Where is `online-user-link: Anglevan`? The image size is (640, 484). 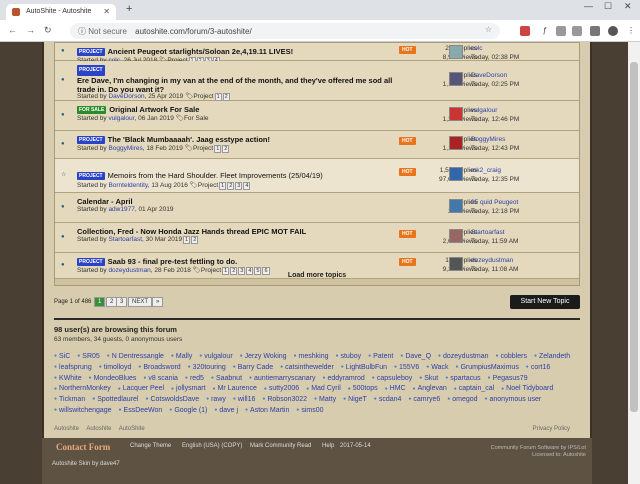
online-user-link: Anglevan is located at coordinates (430, 388).